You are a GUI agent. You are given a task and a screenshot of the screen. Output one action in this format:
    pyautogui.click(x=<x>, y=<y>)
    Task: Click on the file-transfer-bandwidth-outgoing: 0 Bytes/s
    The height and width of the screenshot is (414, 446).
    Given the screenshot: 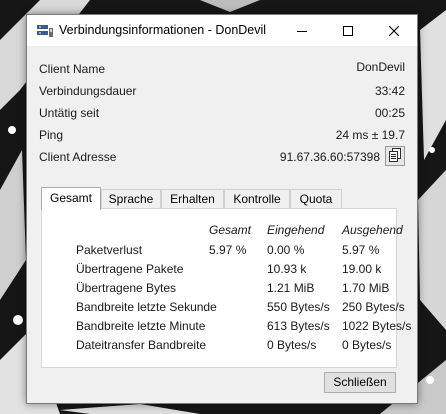 What is the action you would take?
    pyautogui.click(x=367, y=345)
    